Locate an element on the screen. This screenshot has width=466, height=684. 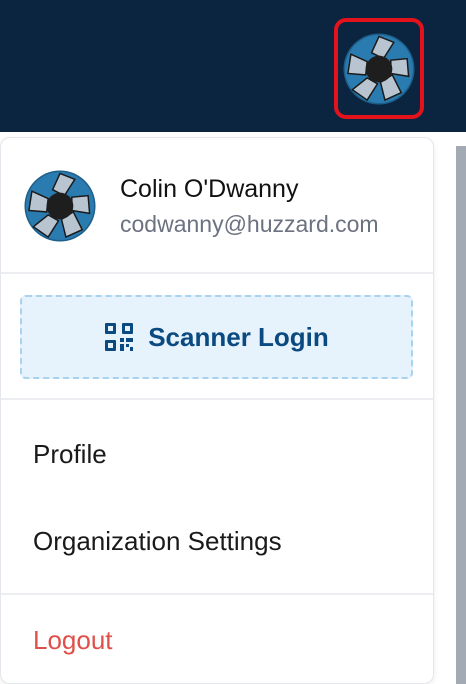
user-avatar-button is located at coordinates (379, 68).